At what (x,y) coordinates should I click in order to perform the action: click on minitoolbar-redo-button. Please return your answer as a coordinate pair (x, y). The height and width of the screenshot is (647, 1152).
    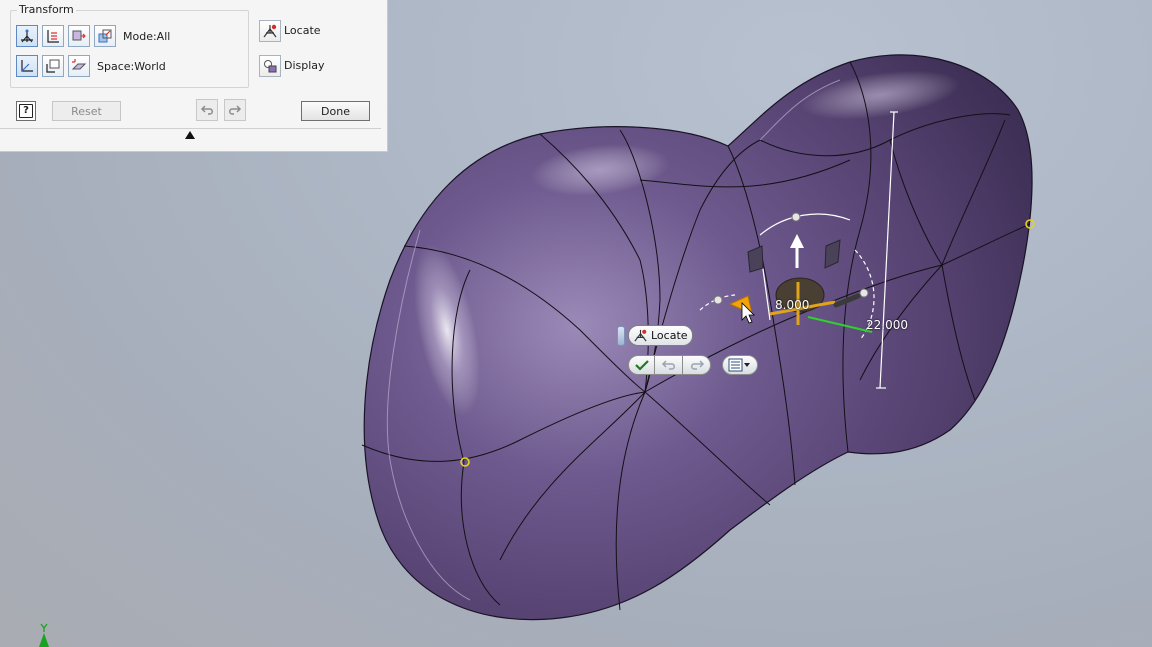
    Looking at the image, I should click on (697, 365).